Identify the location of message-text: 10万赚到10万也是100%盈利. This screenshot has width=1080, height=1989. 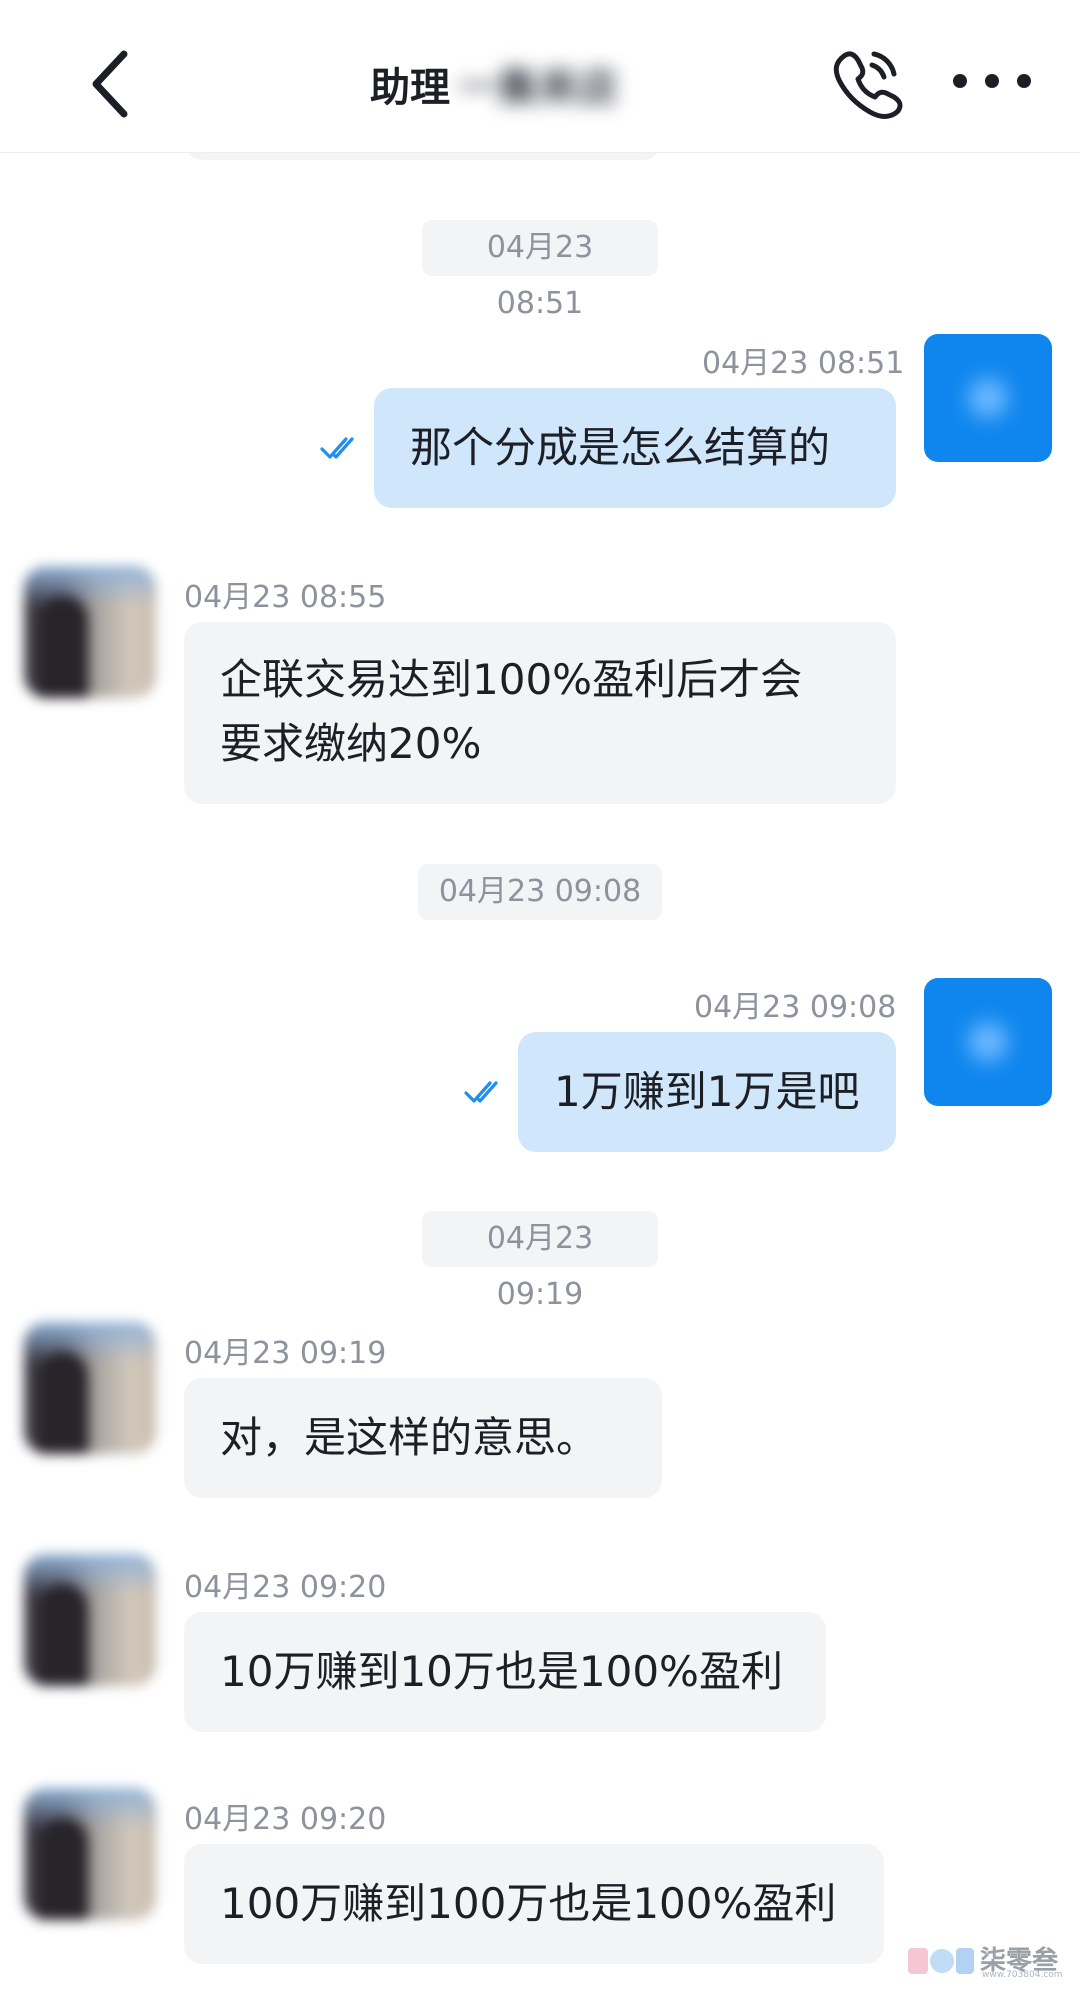
(501, 1671).